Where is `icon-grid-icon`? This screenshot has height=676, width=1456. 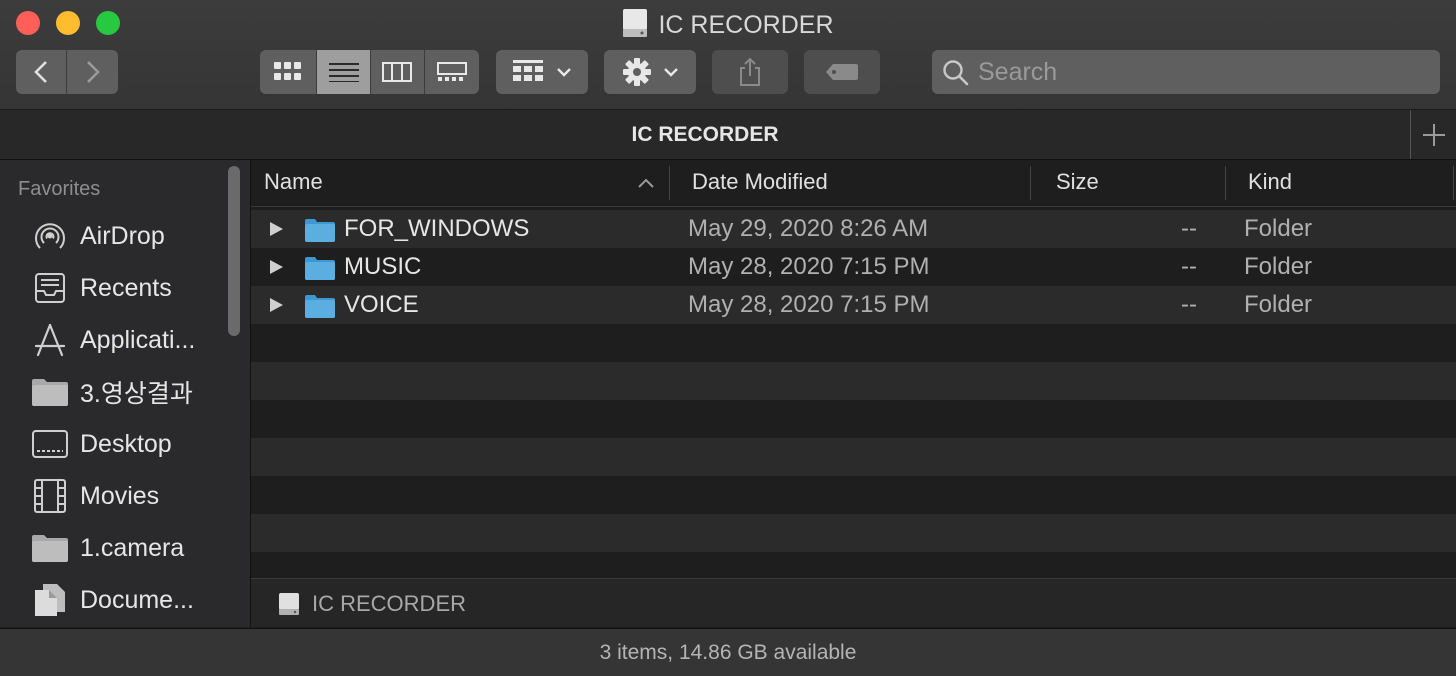 icon-grid-icon is located at coordinates (288, 71).